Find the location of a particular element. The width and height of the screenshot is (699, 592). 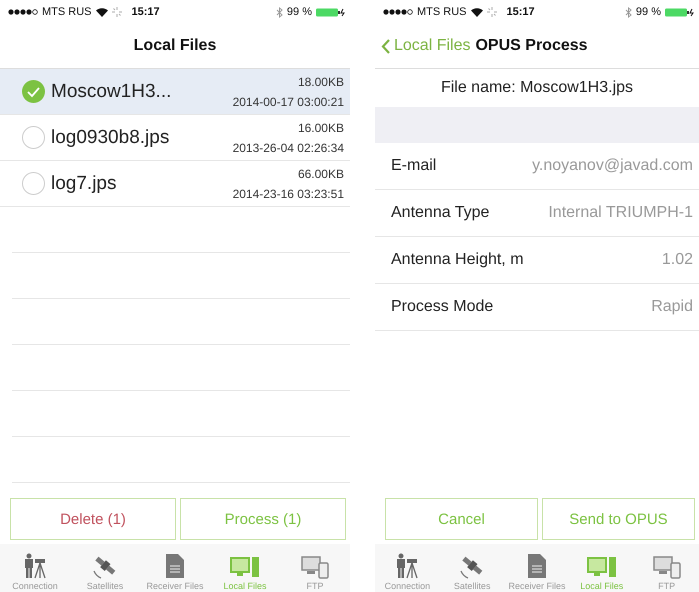

screen-title: OPUS Process is located at coordinates (531, 46).